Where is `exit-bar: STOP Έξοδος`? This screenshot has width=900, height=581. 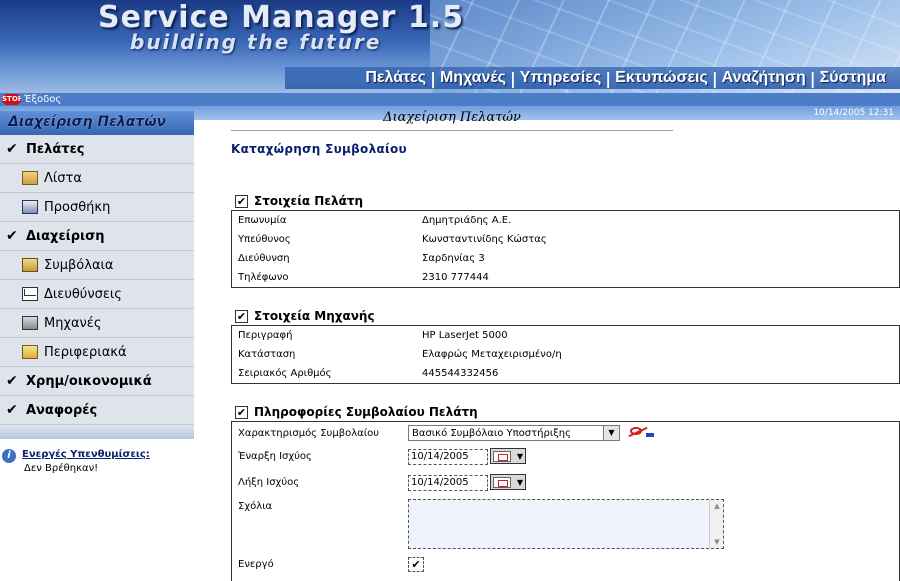
exit-bar: STOP Έξοδος is located at coordinates (450, 99).